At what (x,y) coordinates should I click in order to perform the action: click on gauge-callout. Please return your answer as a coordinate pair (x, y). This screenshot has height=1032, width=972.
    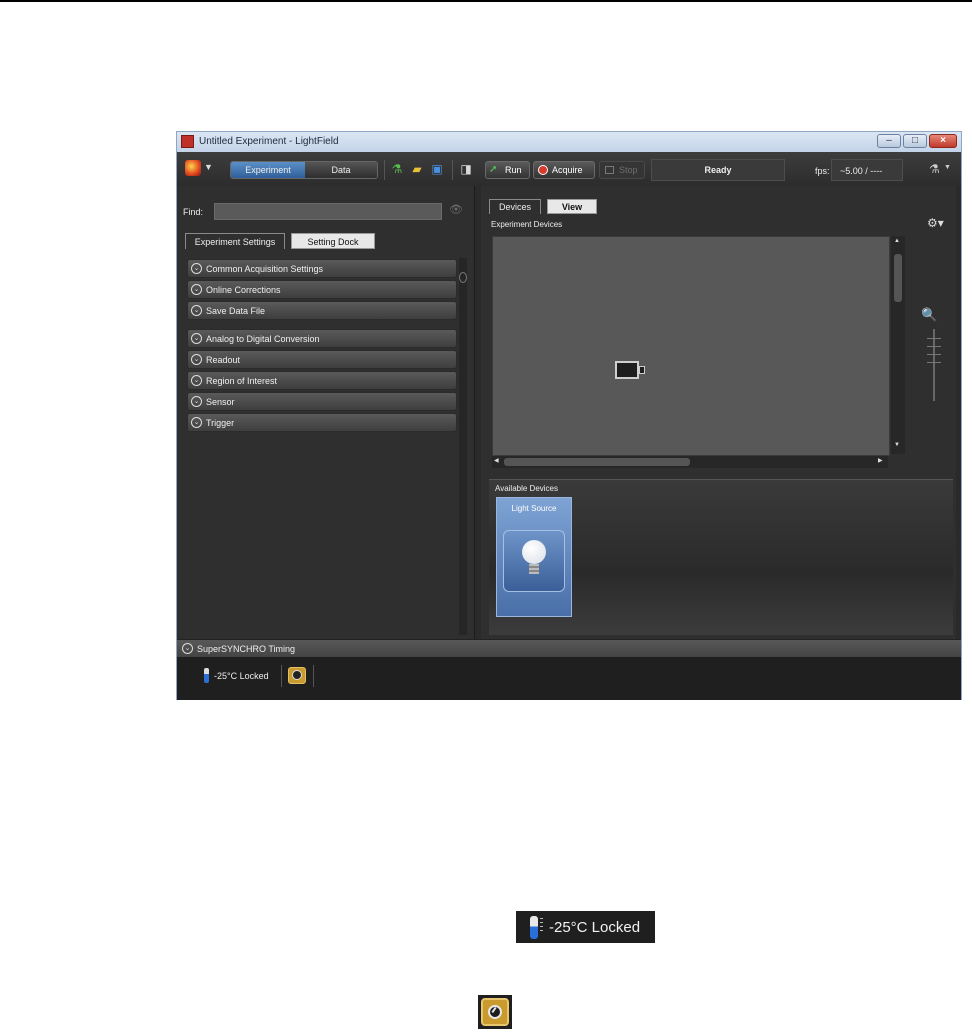
    Looking at the image, I should click on (495, 1012).